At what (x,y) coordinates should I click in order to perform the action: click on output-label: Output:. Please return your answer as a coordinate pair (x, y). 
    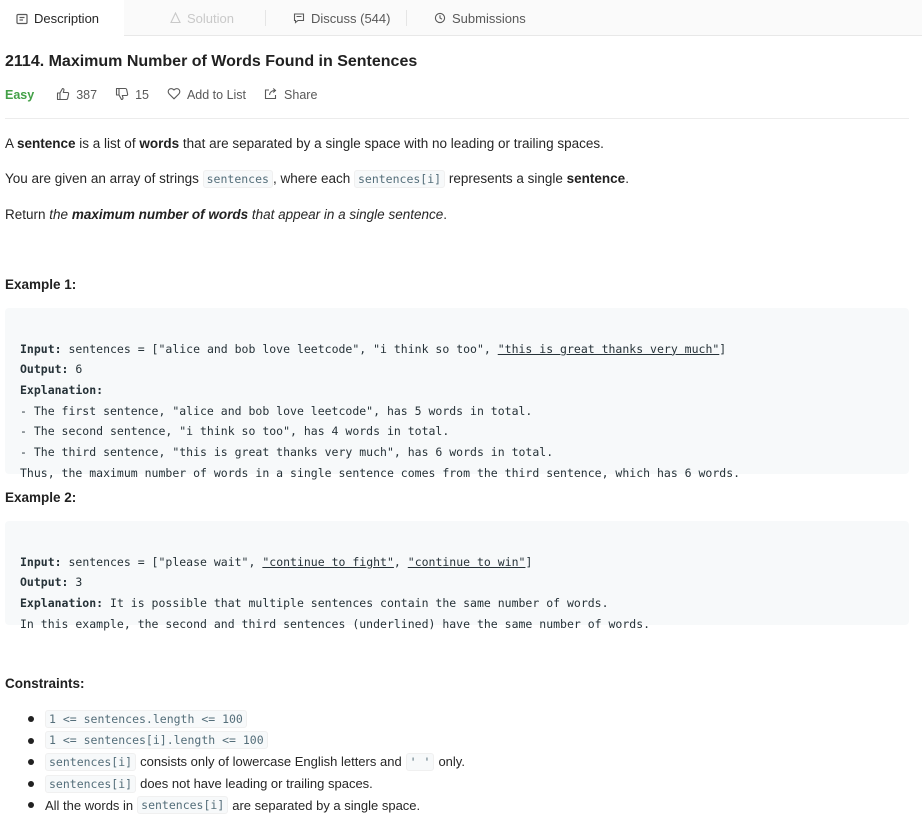
    Looking at the image, I should click on (44, 582).